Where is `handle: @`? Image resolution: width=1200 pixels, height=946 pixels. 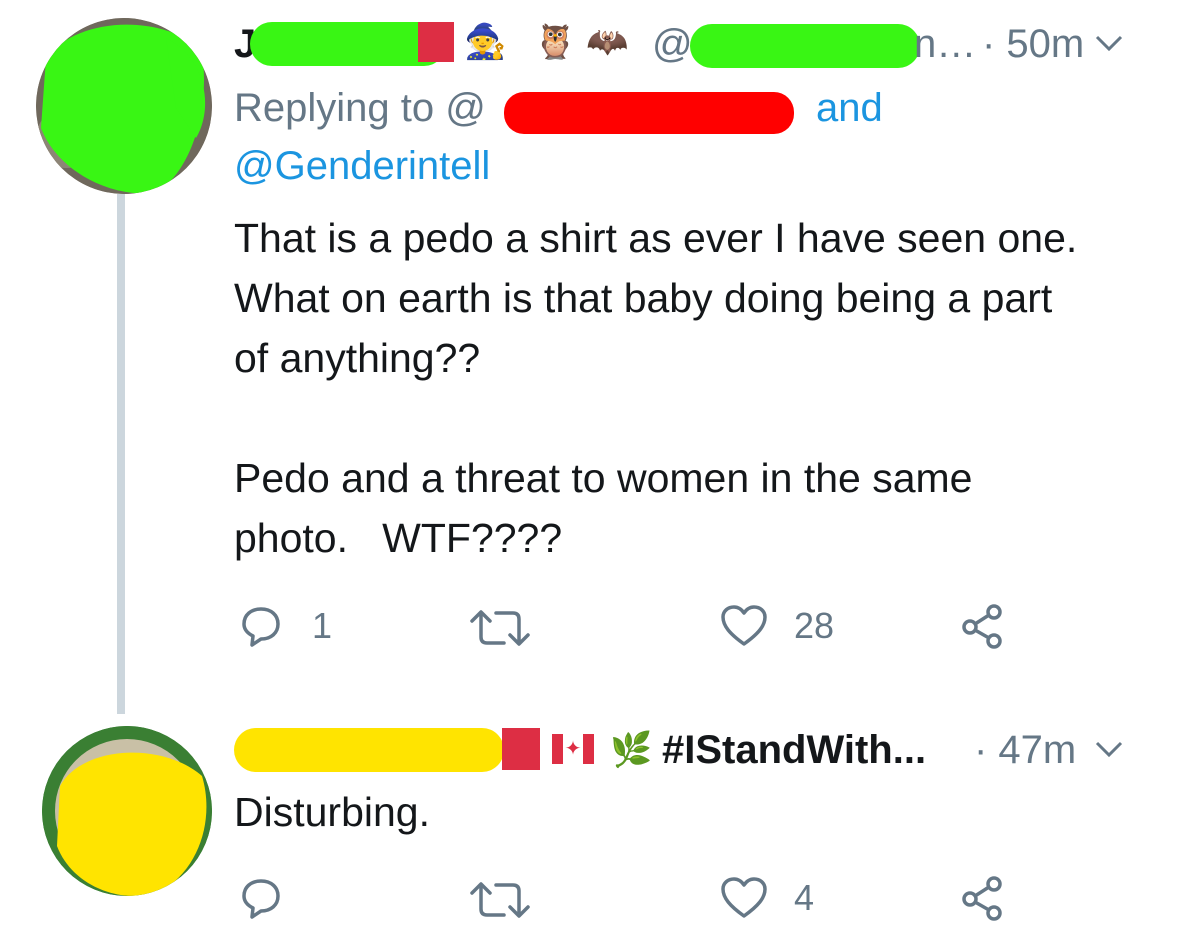 handle: @ is located at coordinates (672, 44).